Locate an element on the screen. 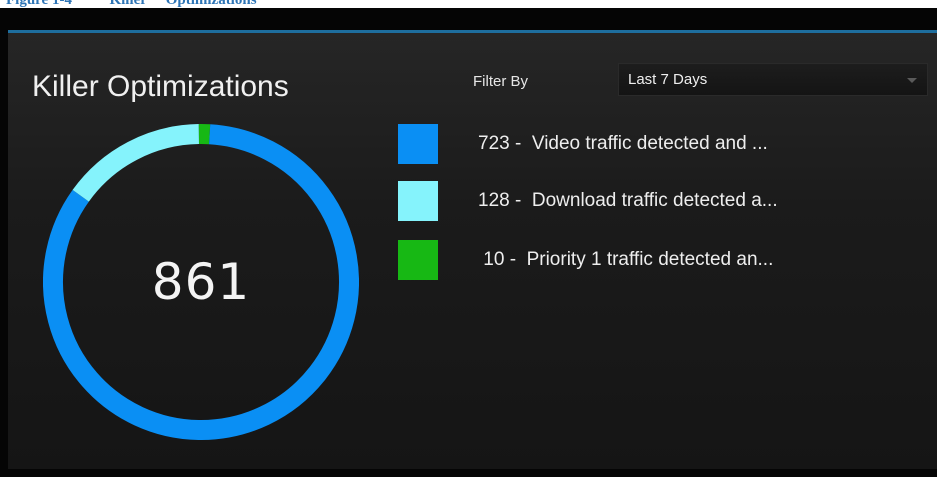  filter-label: Filter By is located at coordinates (501, 81).